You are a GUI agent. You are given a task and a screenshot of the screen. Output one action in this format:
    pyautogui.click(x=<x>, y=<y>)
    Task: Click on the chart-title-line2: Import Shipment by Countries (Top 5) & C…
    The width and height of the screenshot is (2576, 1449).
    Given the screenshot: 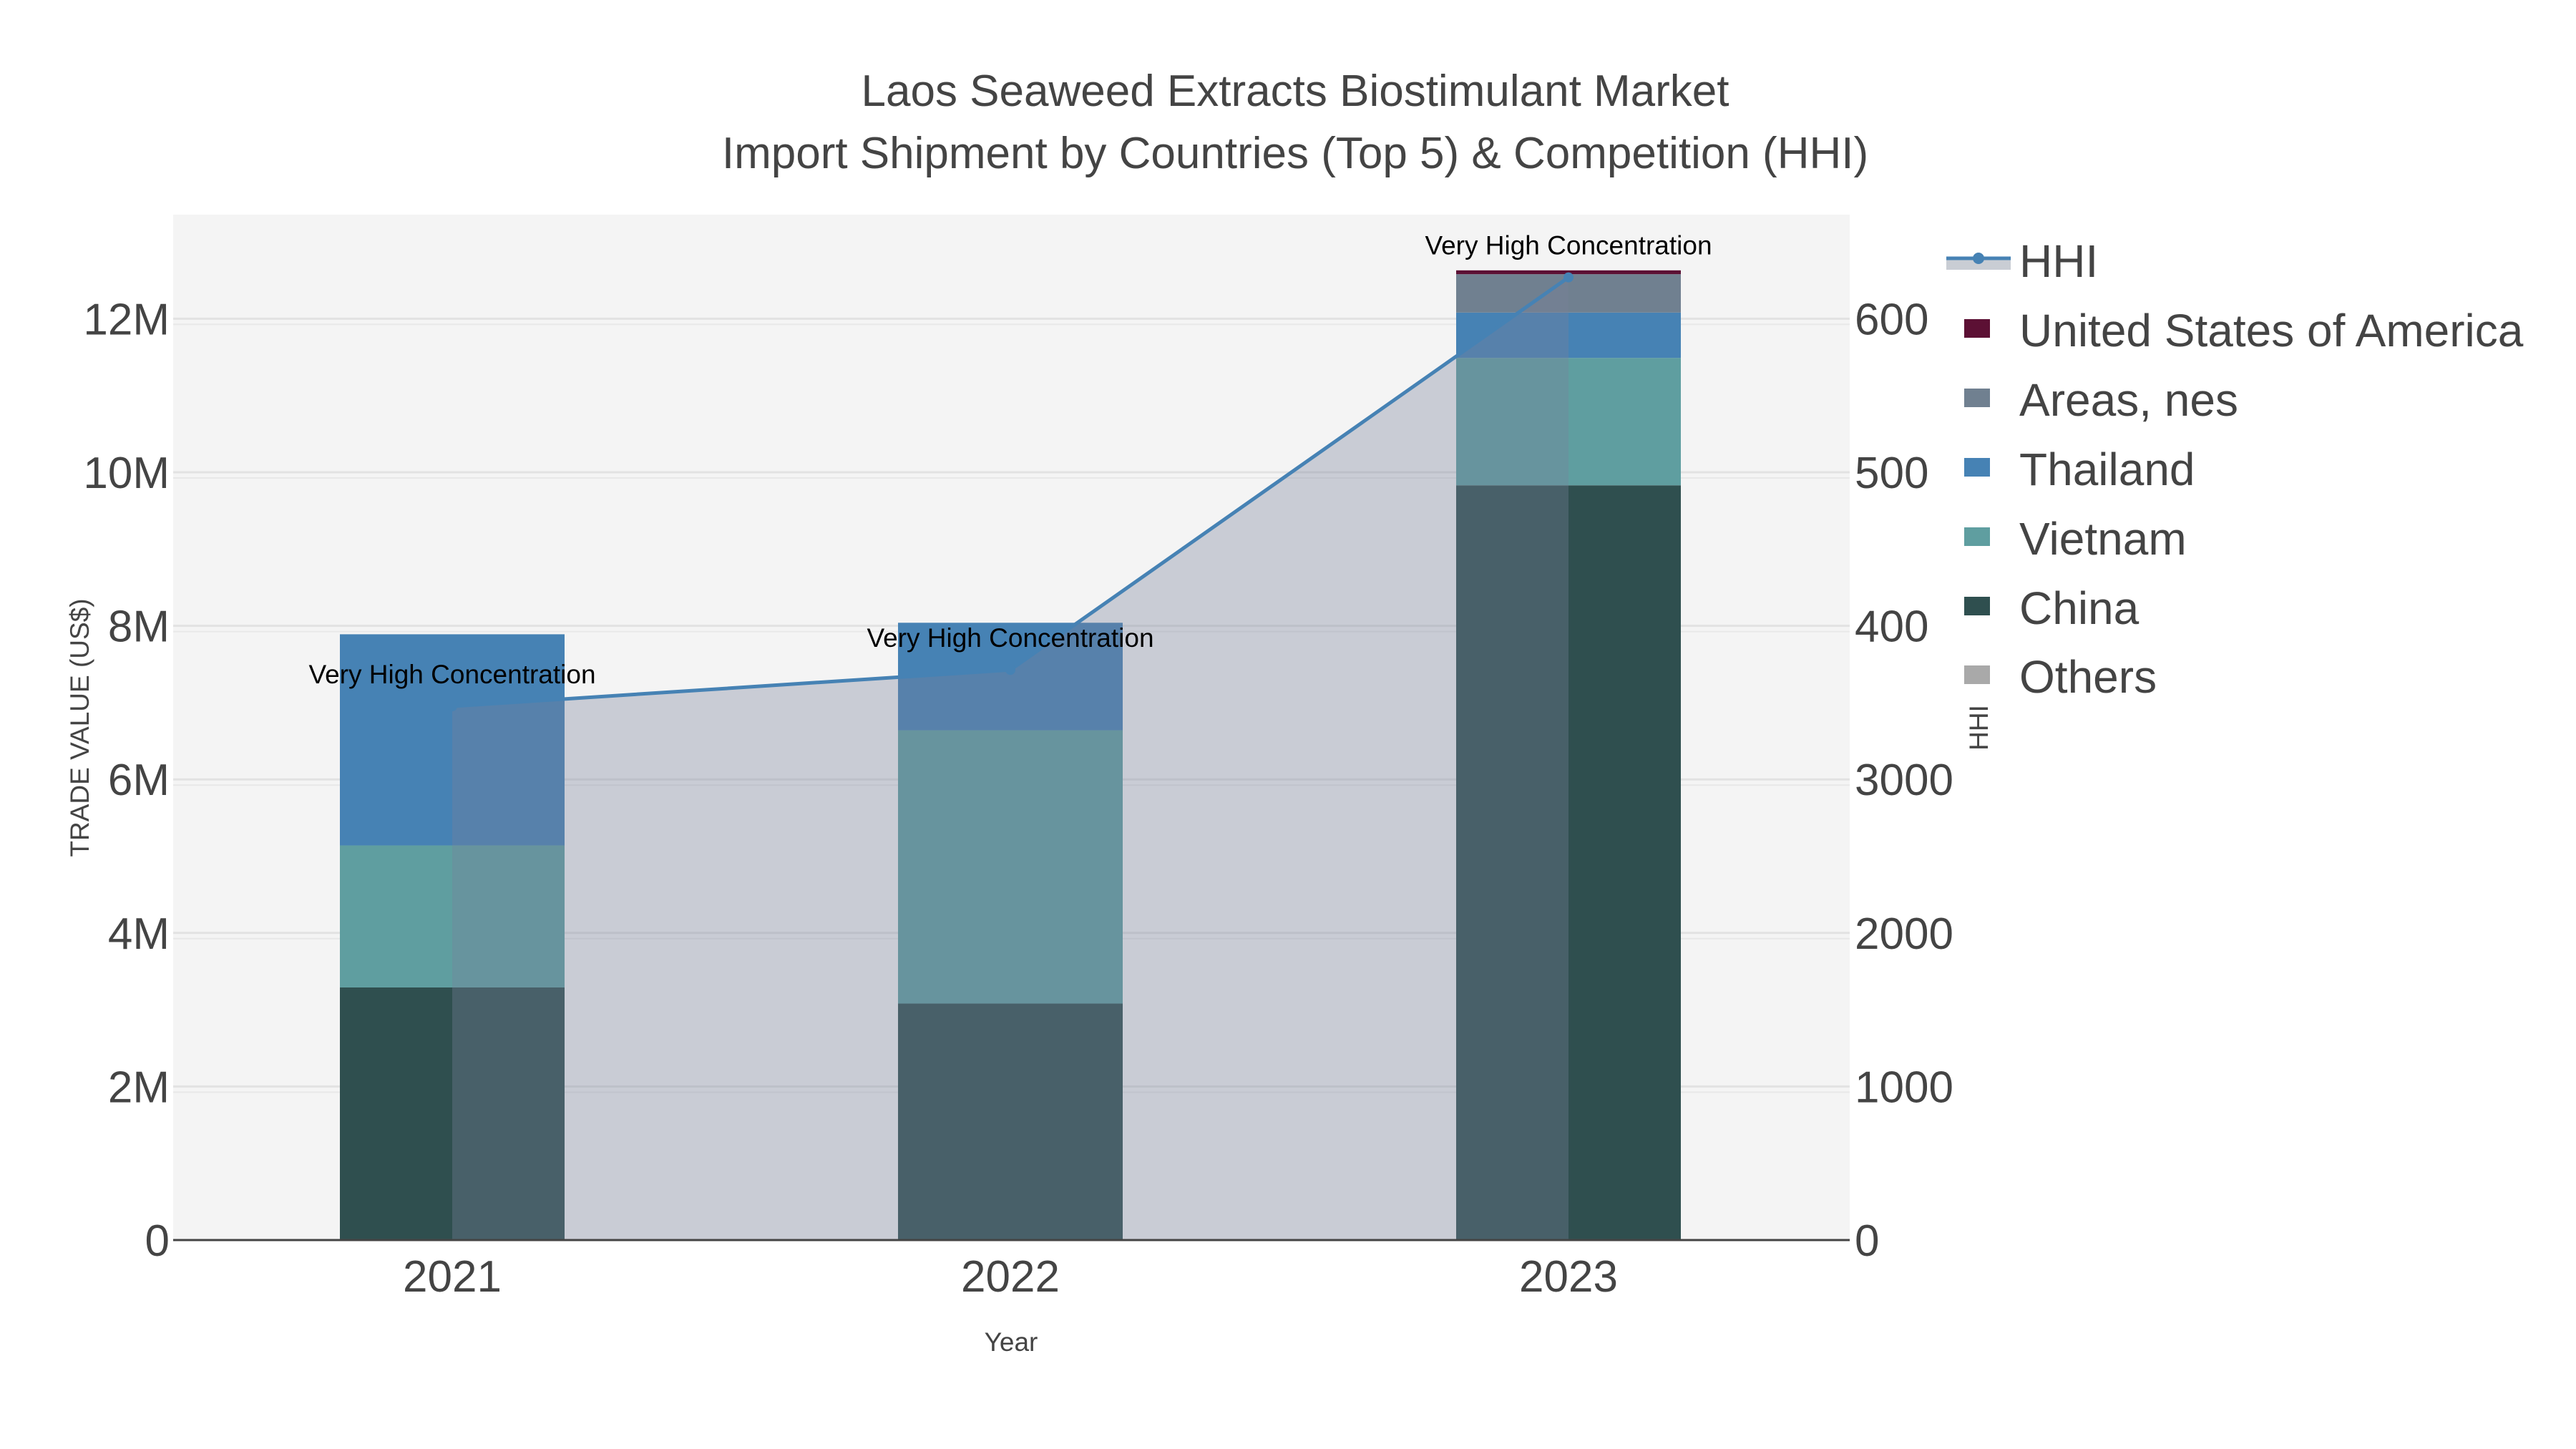 What is the action you would take?
    pyautogui.click(x=1295, y=153)
    